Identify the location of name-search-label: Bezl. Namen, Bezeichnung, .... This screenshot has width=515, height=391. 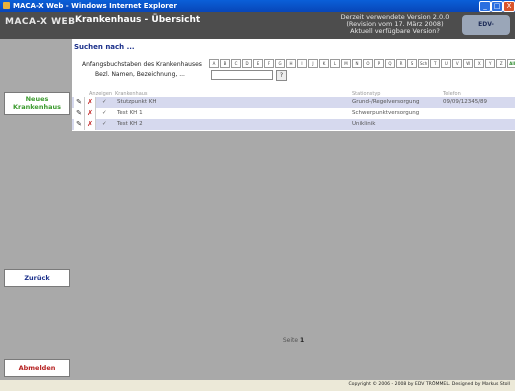
(140, 74).